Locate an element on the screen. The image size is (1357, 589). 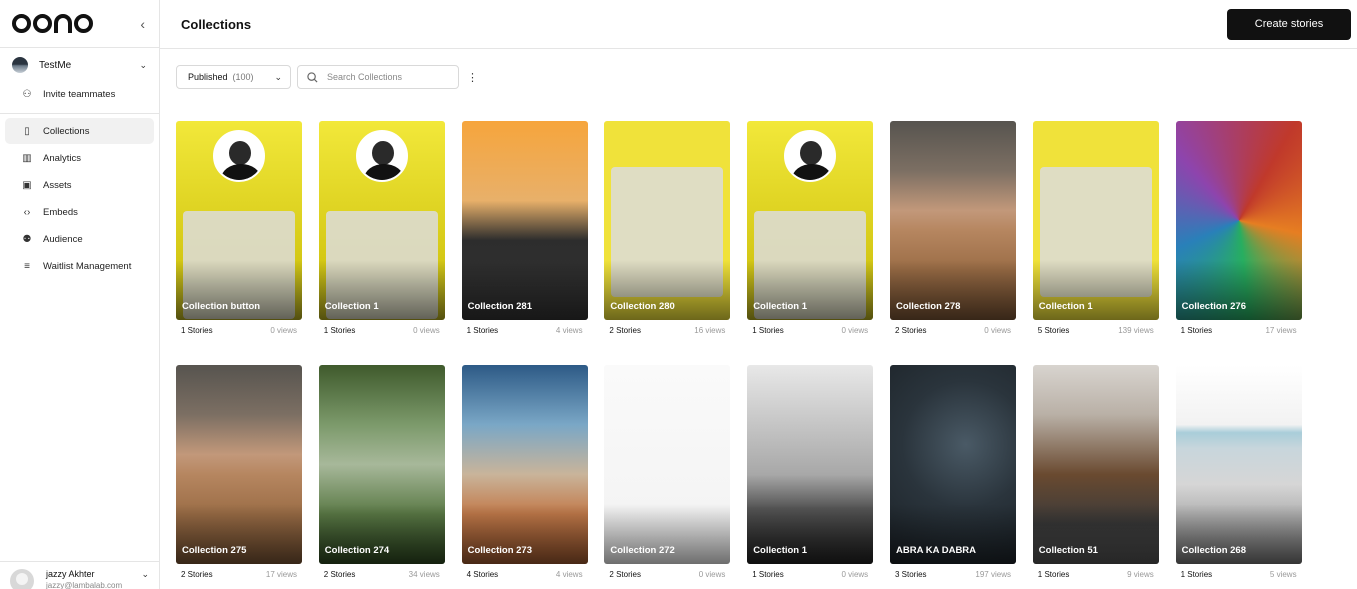
sidebar-item-analytics: ▥ Analytics is located at coordinates (79, 158).